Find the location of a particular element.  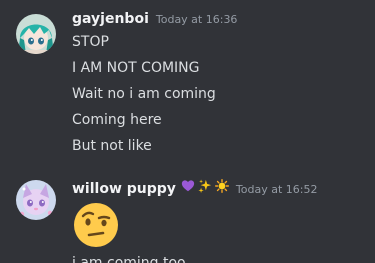

message-header: gayjenboi Today at 16:36 is located at coordinates (154, 21).